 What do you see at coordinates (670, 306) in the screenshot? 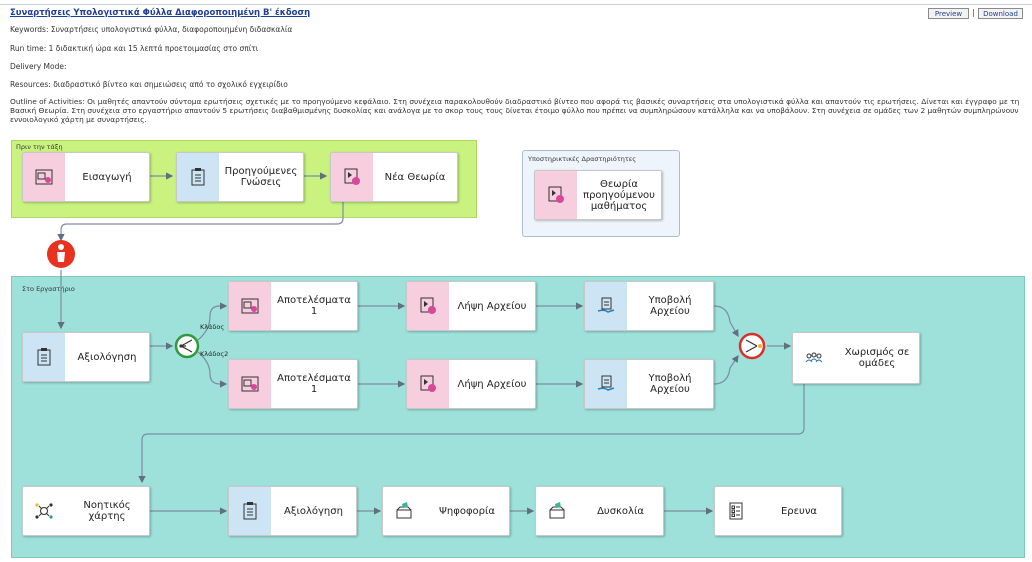
I see `activity-submit-file-1-label: Υποβολή Αρχείου` at bounding box center [670, 306].